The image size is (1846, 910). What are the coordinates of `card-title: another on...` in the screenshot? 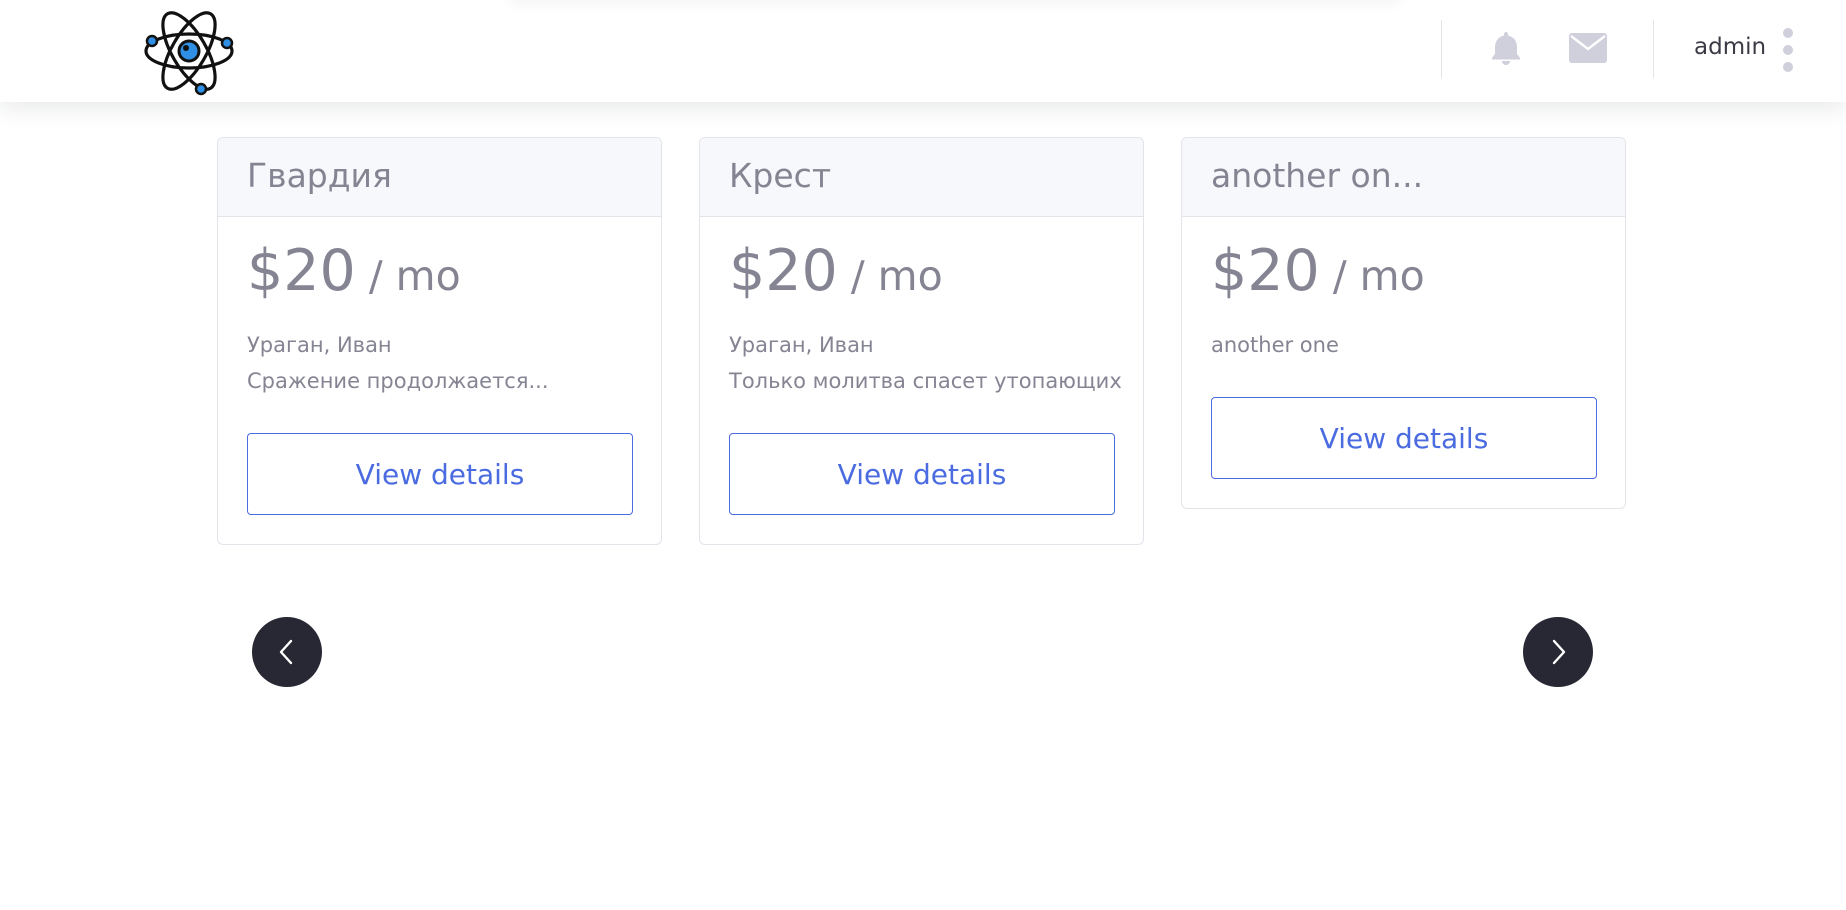 It's located at (1403, 177).